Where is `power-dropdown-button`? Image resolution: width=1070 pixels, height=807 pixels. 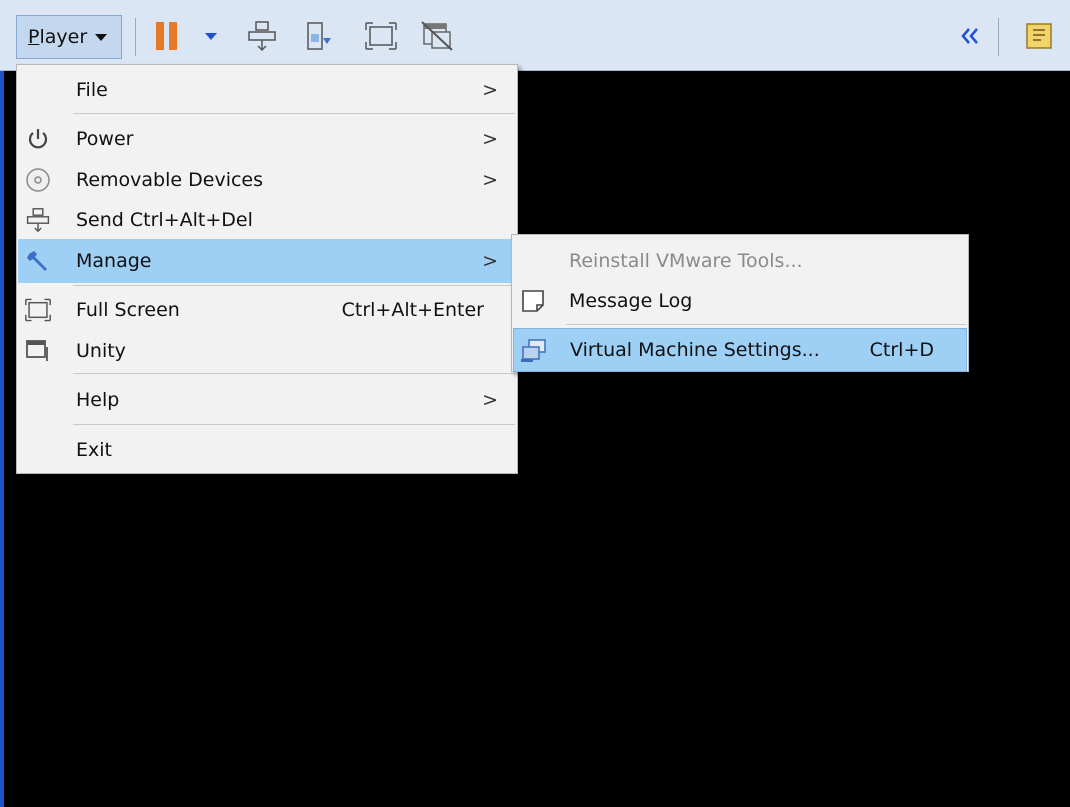 power-dropdown-button is located at coordinates (211, 36).